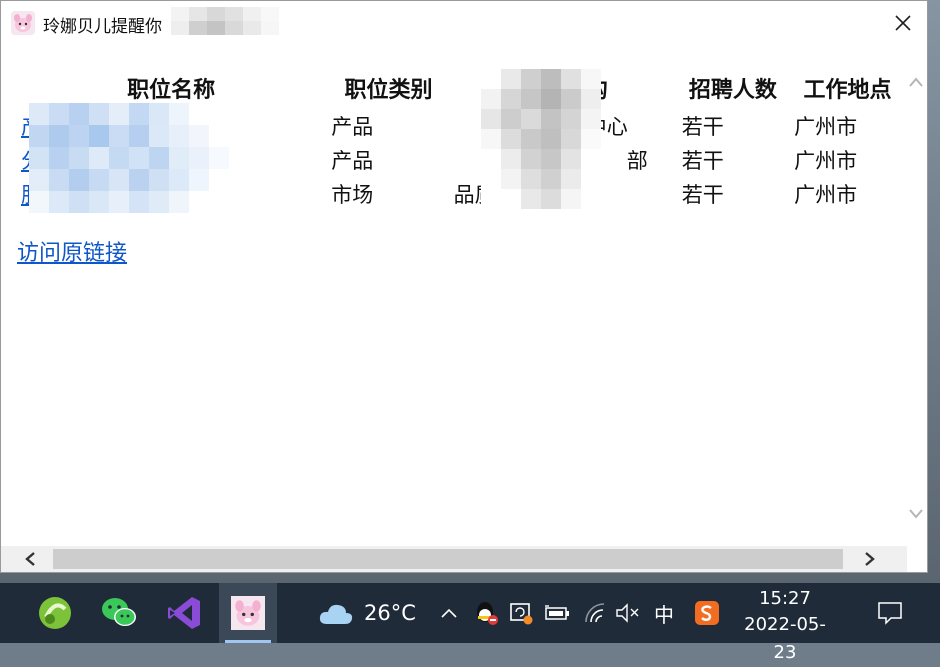 Image resolution: width=940 pixels, height=667 pixels. I want to click on tray-sogou, so click(707, 613).